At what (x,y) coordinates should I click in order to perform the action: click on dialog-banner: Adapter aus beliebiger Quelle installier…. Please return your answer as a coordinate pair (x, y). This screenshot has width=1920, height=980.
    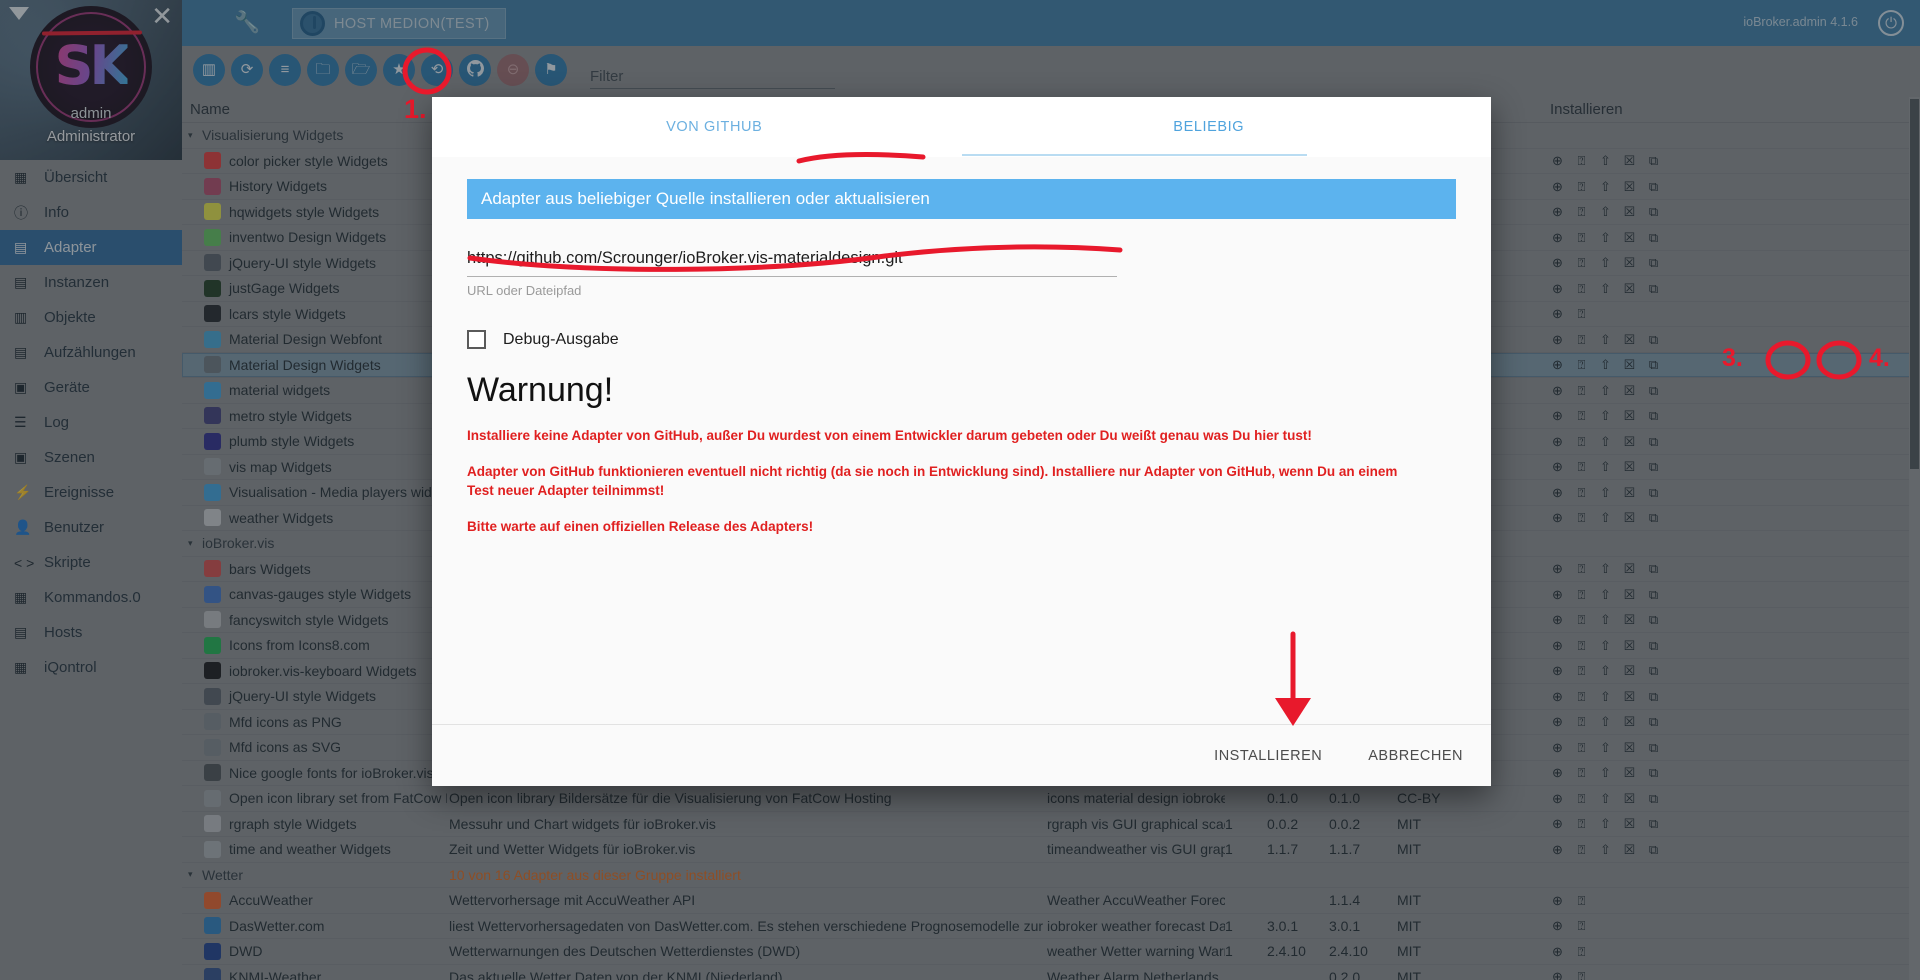
    Looking at the image, I should click on (961, 199).